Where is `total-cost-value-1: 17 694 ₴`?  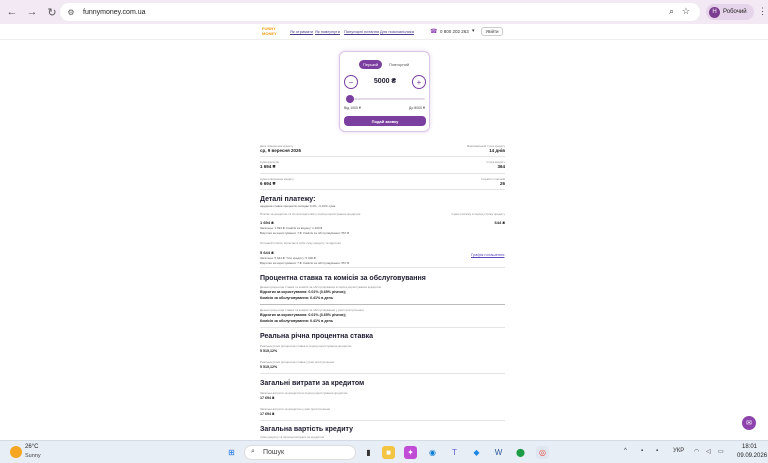
total-cost-value-1: 17 694 ₴ is located at coordinates (267, 398).